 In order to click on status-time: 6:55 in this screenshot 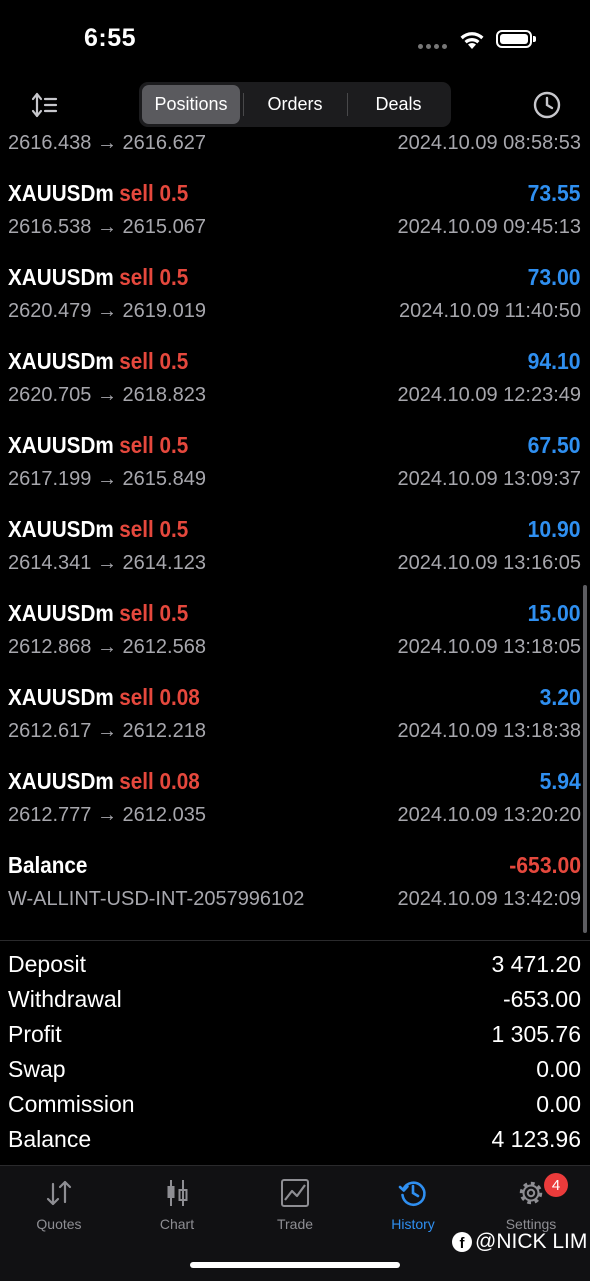, I will do `click(110, 38)`.